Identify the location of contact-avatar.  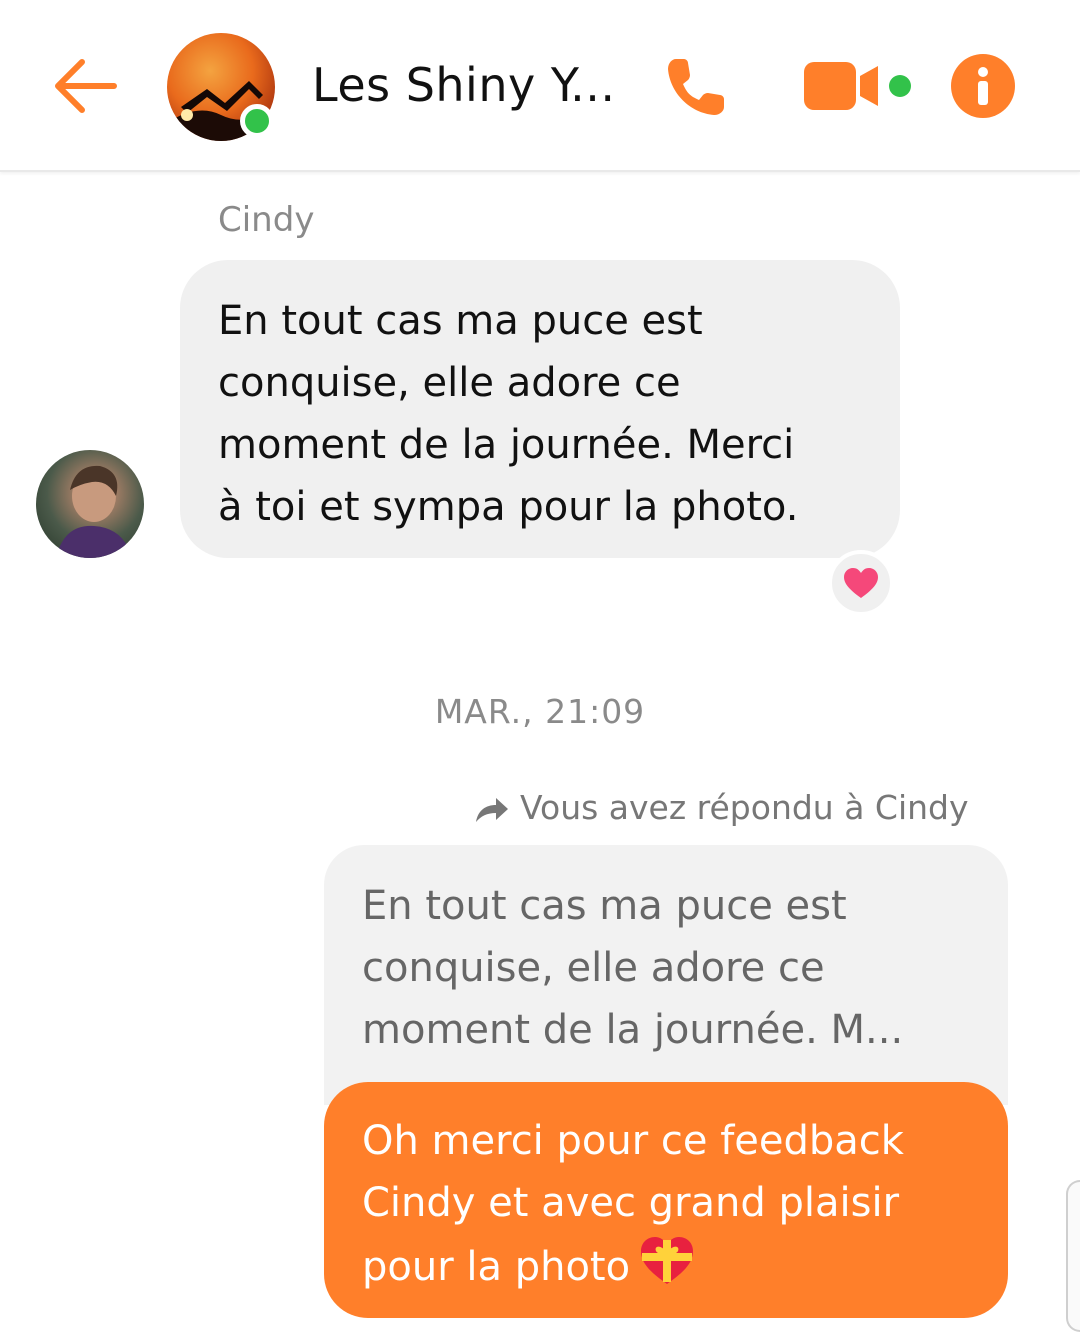
(90, 504).